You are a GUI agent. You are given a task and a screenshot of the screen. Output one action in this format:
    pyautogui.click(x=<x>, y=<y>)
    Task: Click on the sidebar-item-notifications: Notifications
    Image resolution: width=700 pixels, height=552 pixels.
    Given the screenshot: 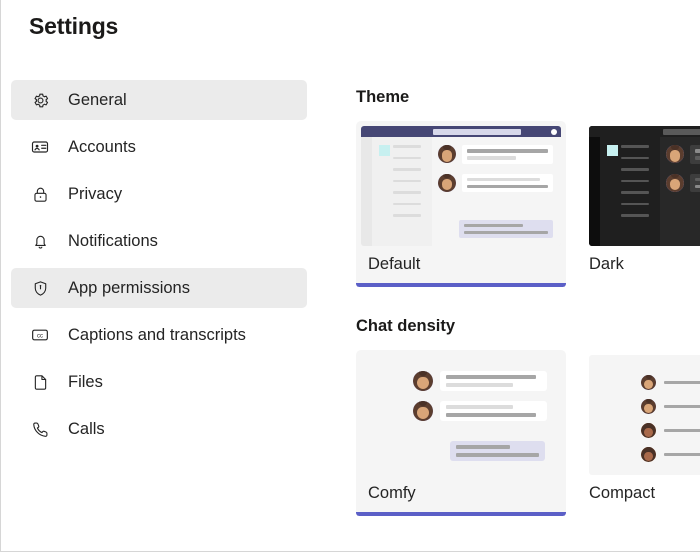 What is the action you would take?
    pyautogui.click(x=159, y=241)
    